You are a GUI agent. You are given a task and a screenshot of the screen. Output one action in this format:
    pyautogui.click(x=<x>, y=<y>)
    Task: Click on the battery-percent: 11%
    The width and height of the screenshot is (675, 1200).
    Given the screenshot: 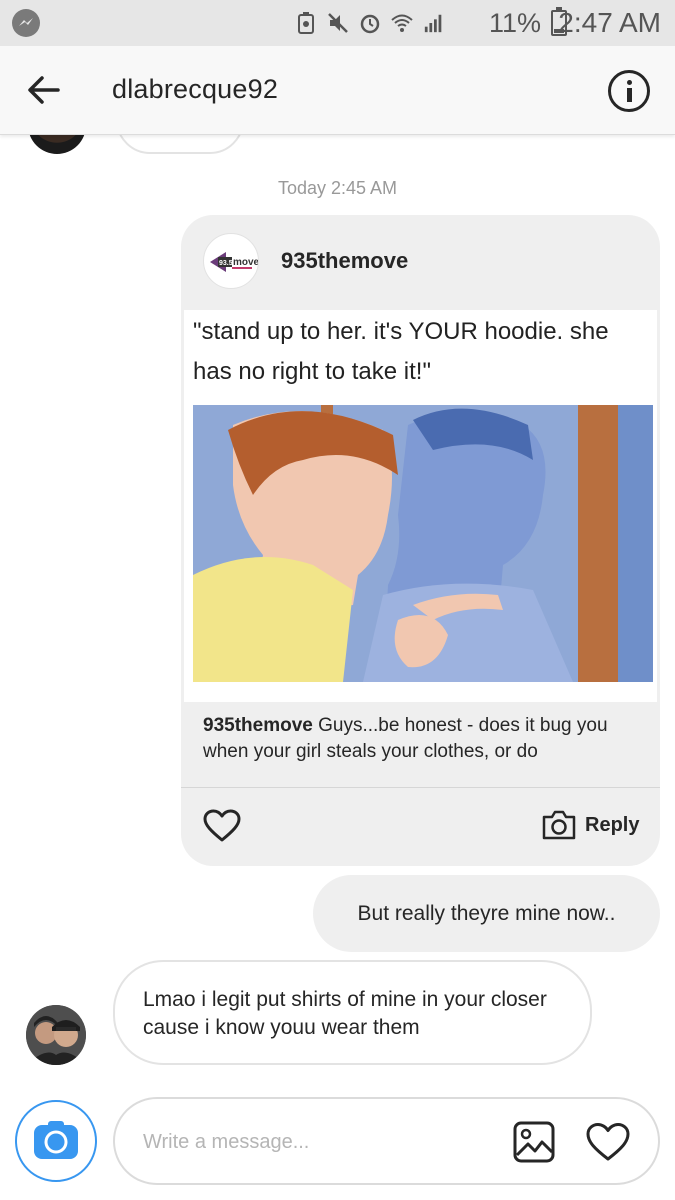 What is the action you would take?
    pyautogui.click(x=514, y=23)
    